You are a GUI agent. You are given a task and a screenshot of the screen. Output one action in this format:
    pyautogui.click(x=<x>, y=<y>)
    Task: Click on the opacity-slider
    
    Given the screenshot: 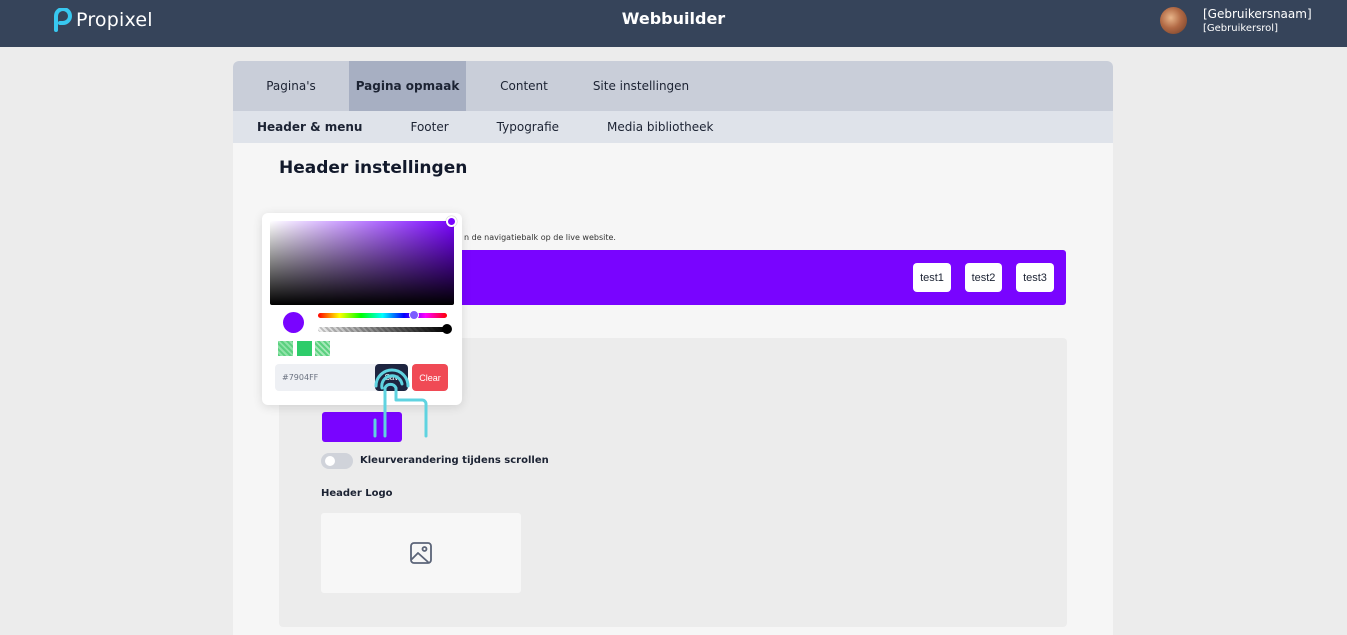 What is the action you would take?
    pyautogui.click(x=382, y=329)
    